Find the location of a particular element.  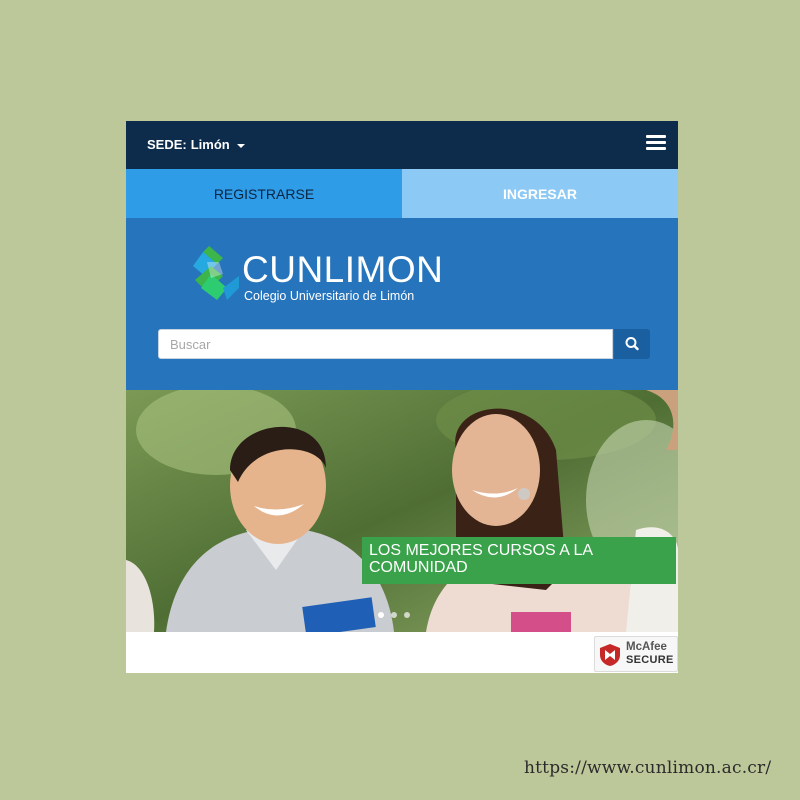

cunlimon-emblem-icon is located at coordinates (216, 273).